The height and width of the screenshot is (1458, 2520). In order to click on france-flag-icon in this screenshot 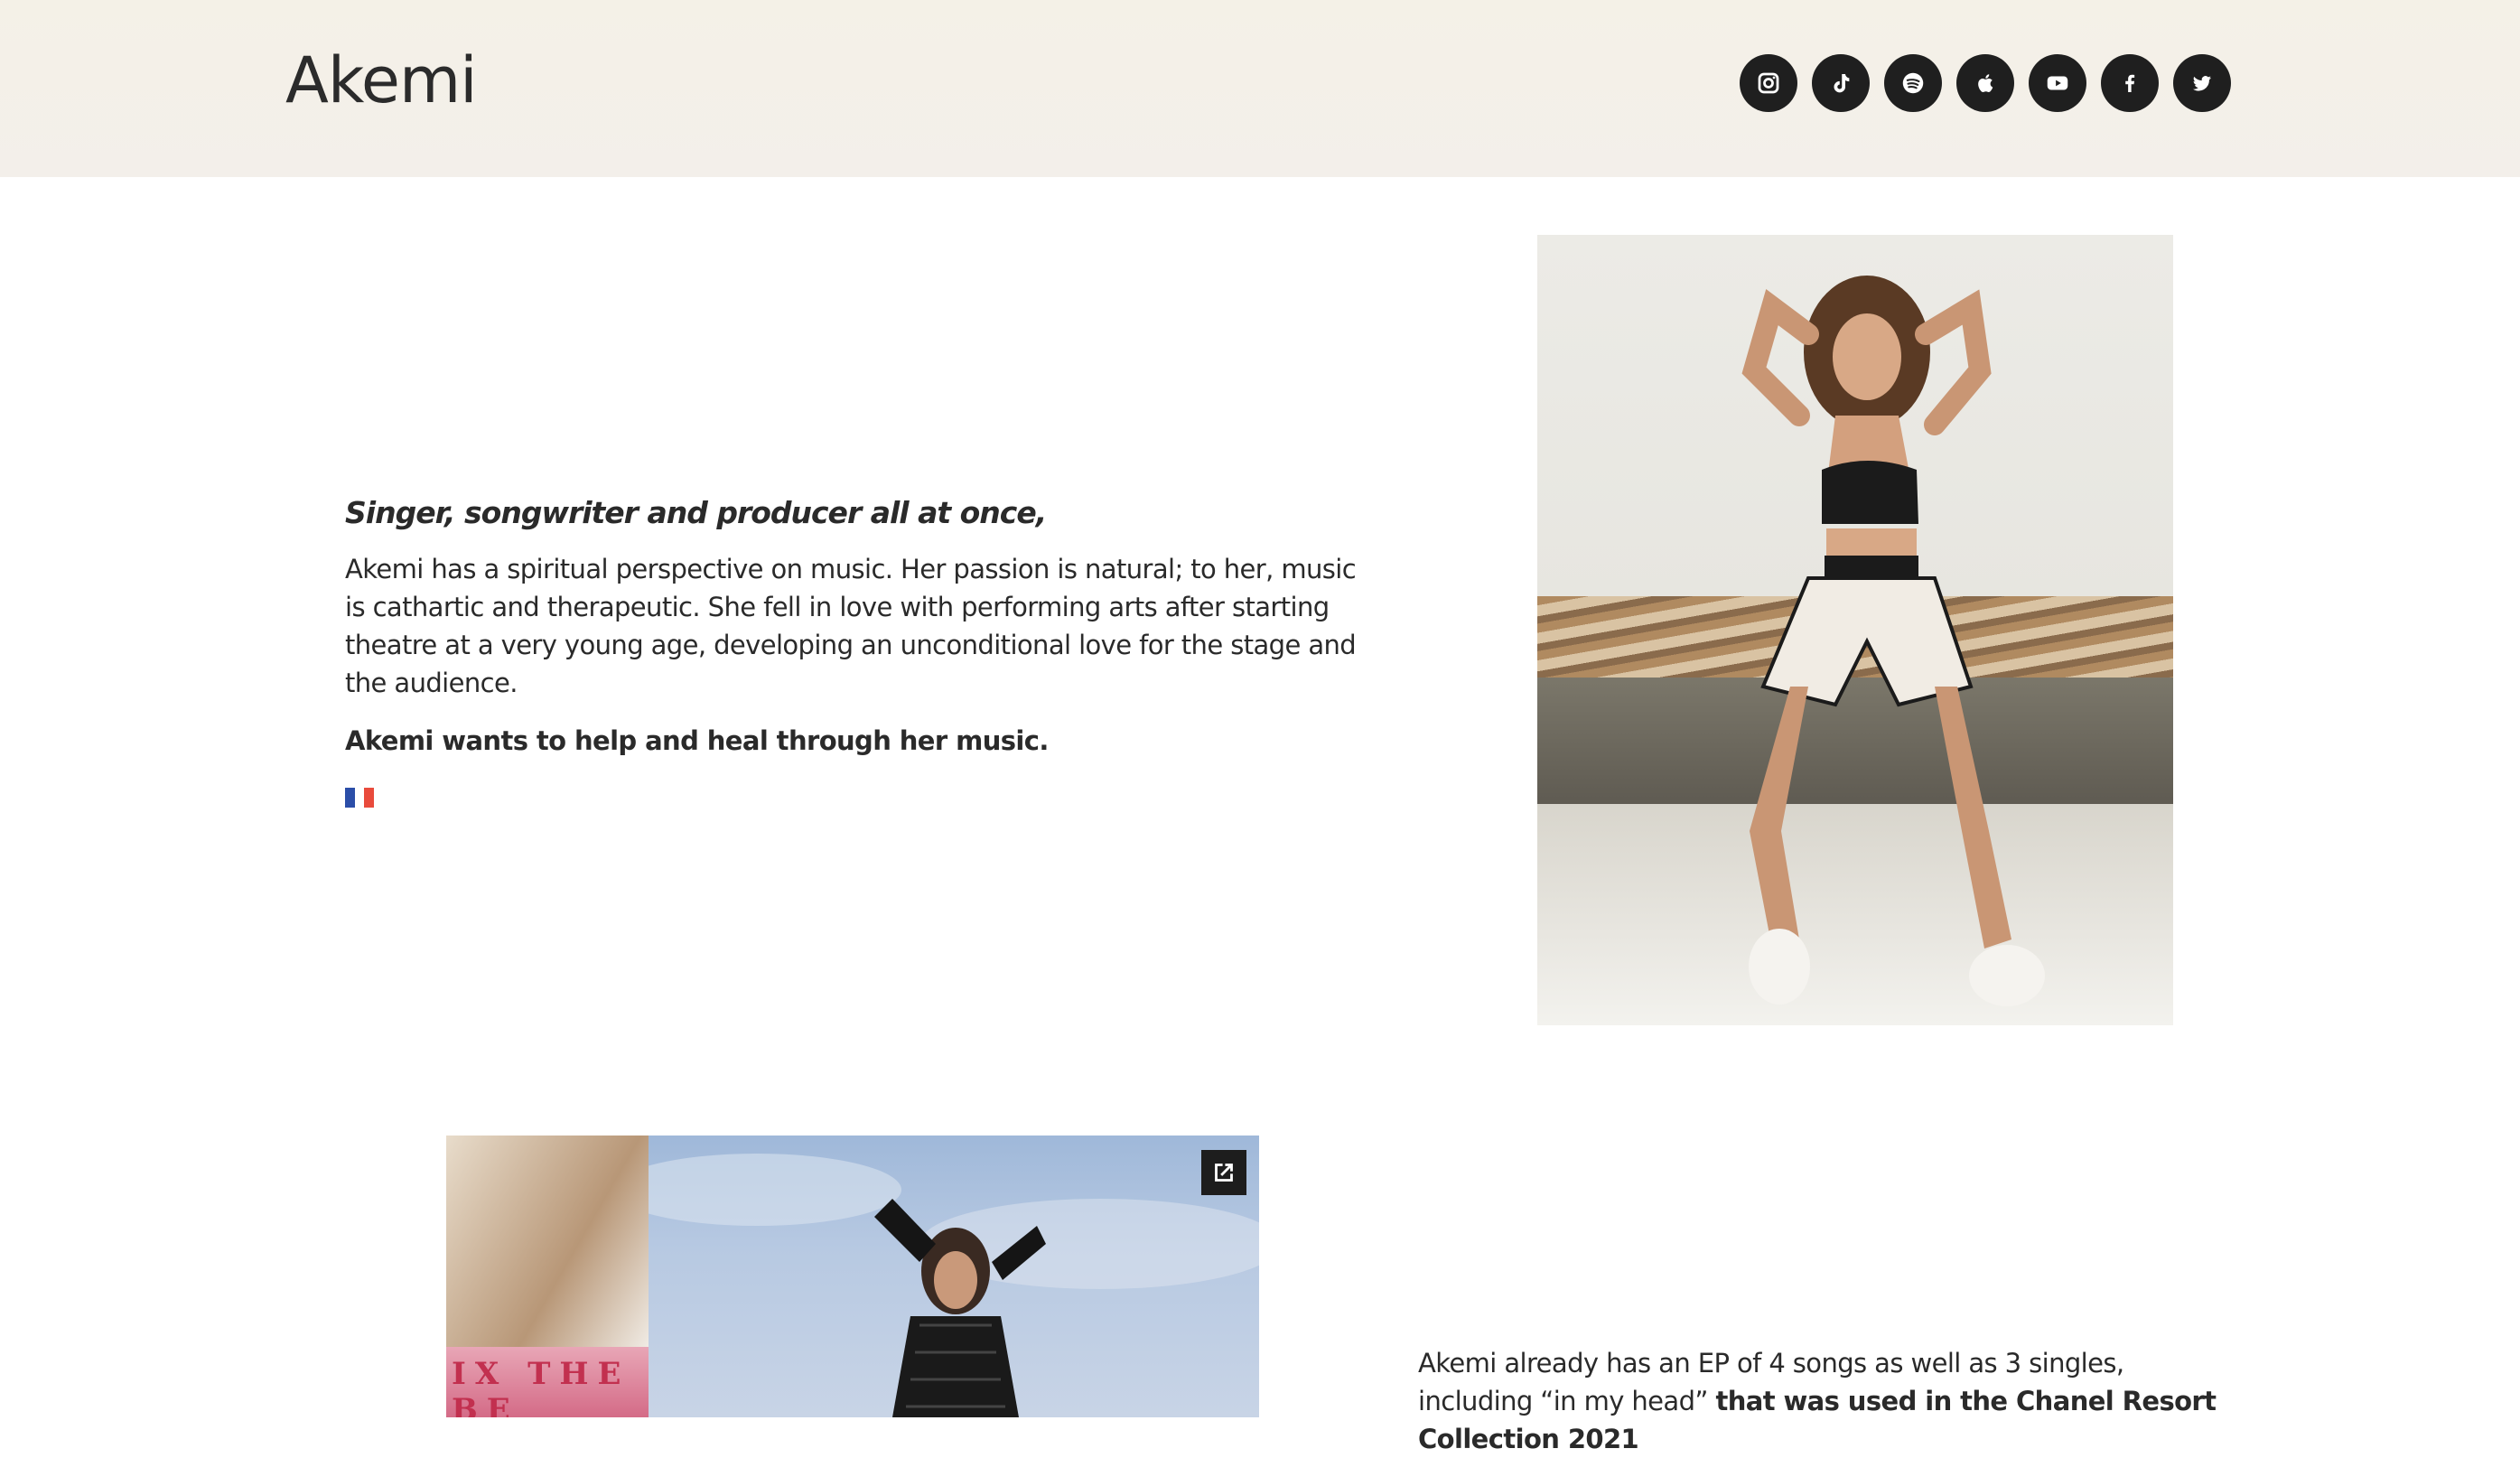, I will do `click(360, 798)`.